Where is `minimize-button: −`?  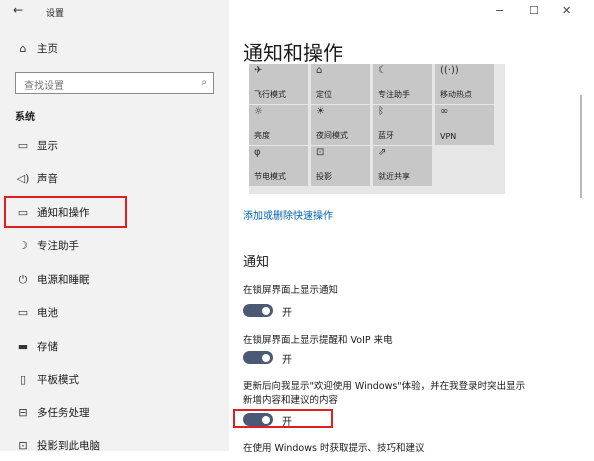
minimize-button: − is located at coordinates (499, 10).